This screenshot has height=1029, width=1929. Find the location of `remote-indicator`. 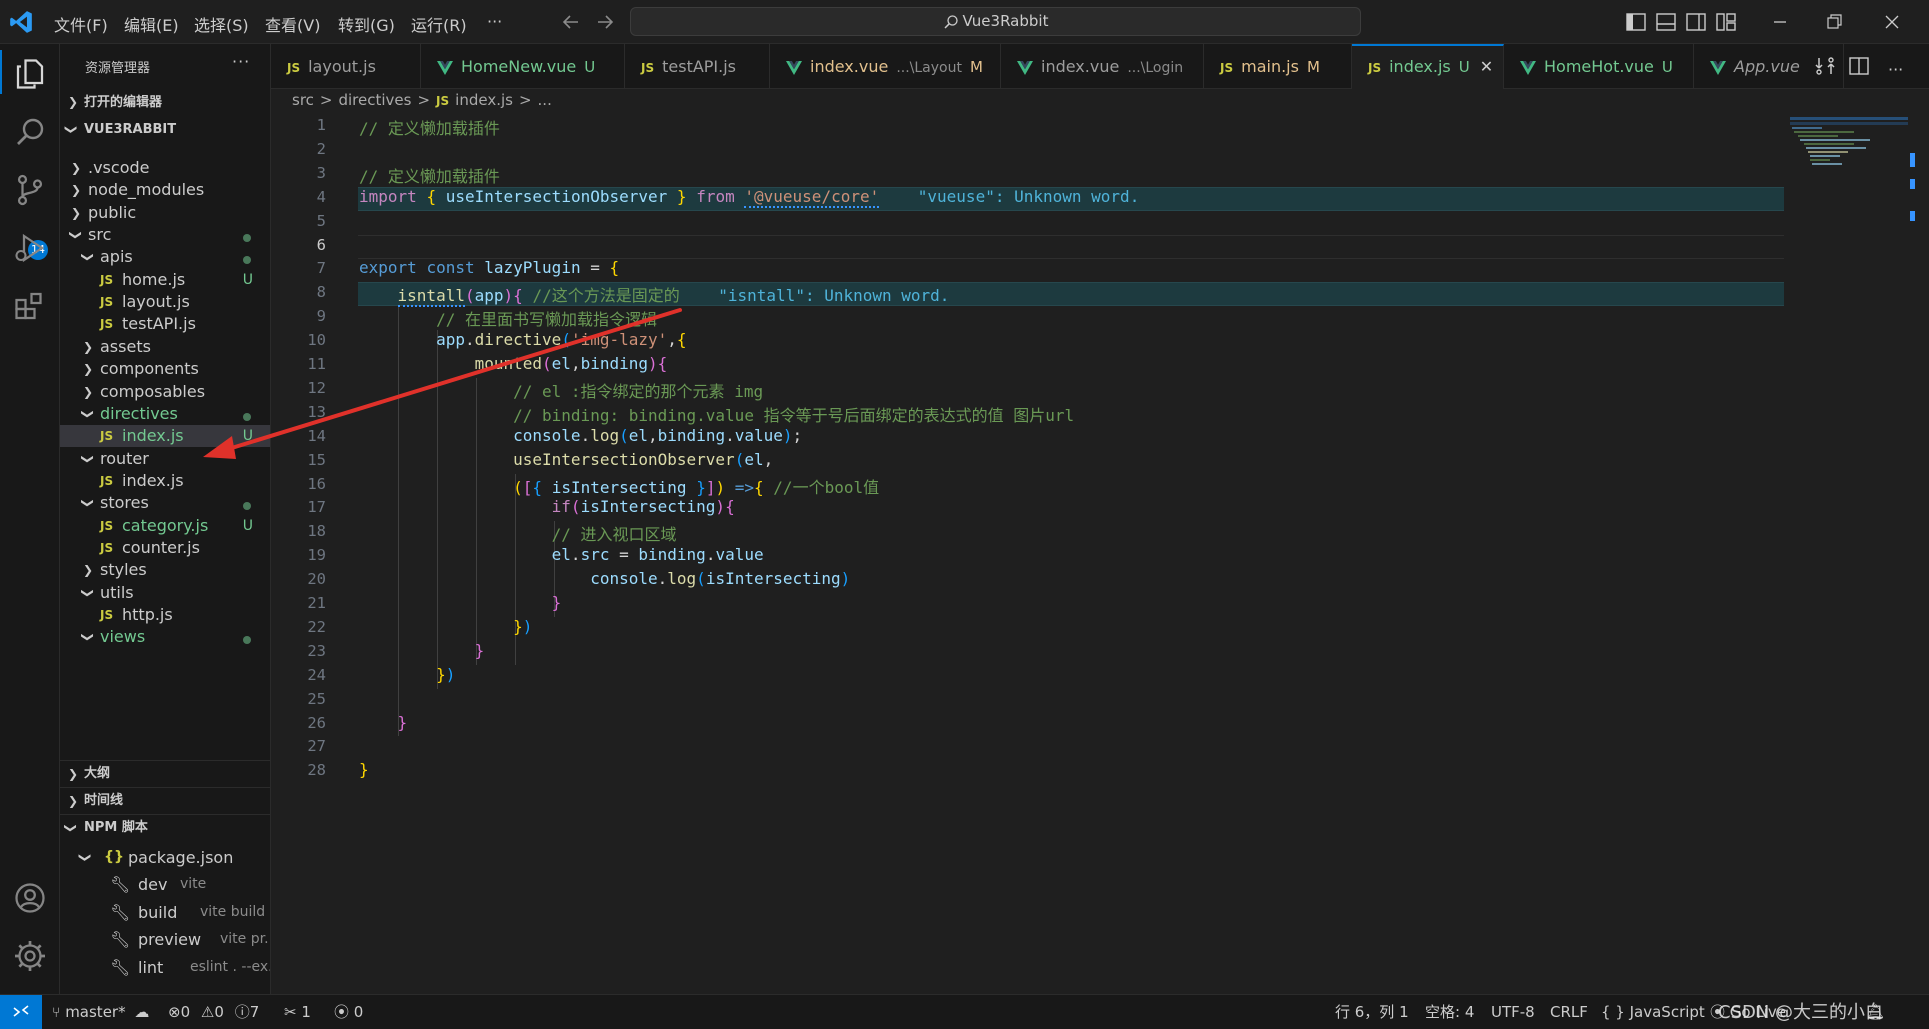

remote-indicator is located at coordinates (21, 1012).